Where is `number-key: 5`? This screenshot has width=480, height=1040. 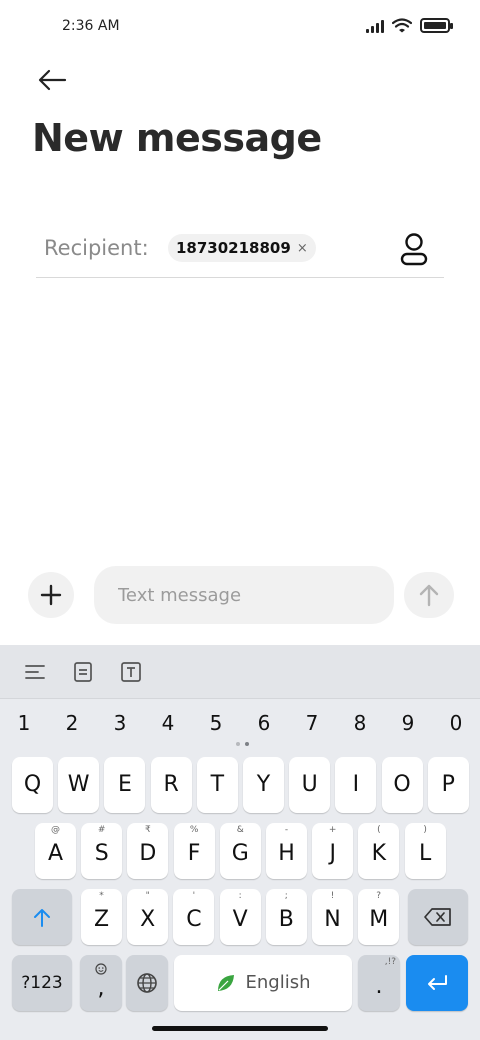
number-key: 5 is located at coordinates (216, 723).